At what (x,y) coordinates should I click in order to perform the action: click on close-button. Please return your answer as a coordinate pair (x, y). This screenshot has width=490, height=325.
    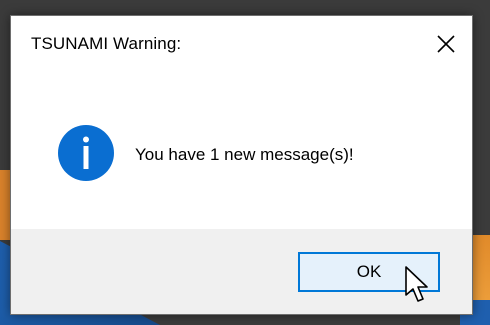
    Looking at the image, I should click on (446, 44).